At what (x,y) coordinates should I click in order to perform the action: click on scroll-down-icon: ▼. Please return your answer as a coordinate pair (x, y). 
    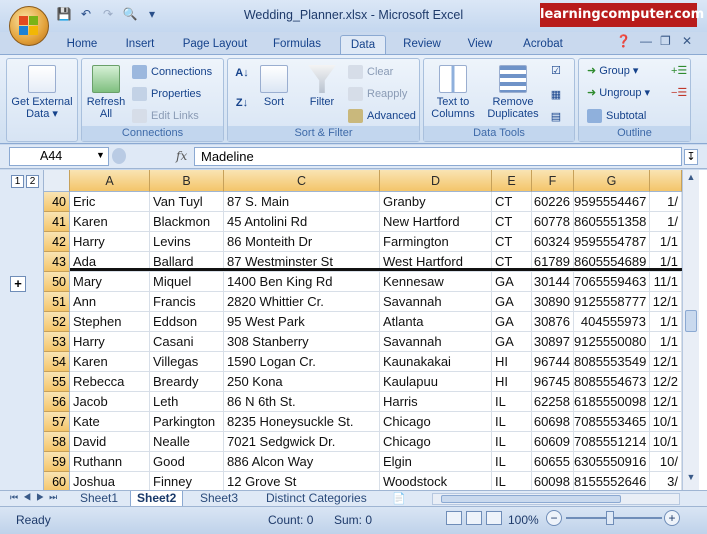
    Looking at the image, I should click on (691, 479).